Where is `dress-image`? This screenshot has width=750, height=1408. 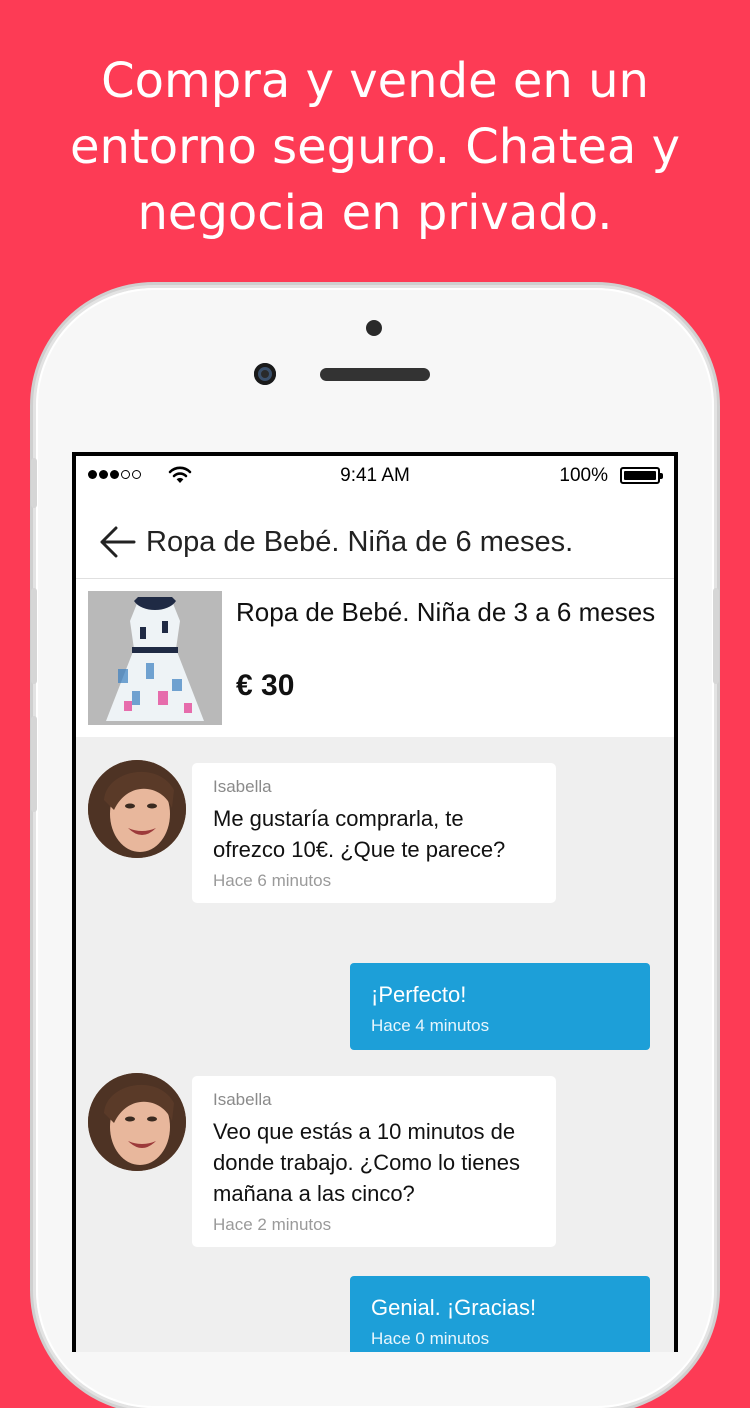 dress-image is located at coordinates (155, 658).